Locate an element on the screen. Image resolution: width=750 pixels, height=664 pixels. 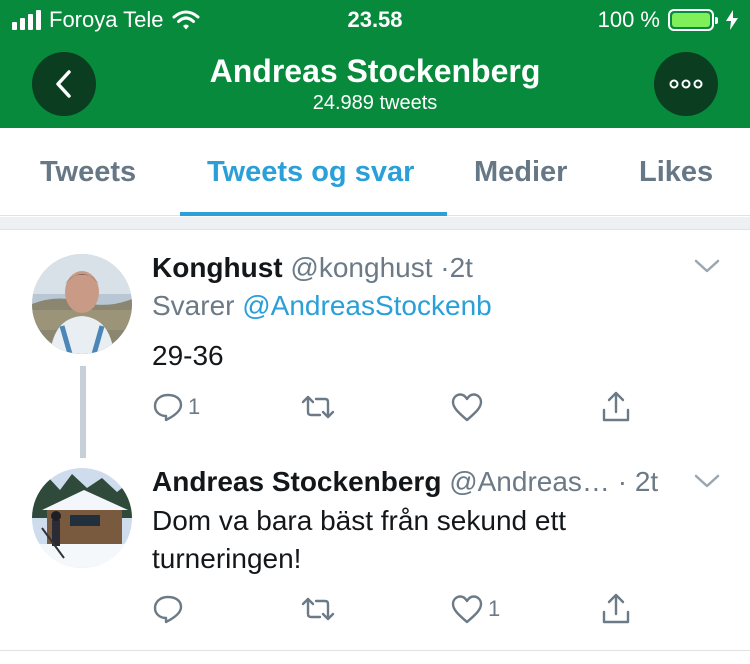
like-button is located at coordinates (469, 407).